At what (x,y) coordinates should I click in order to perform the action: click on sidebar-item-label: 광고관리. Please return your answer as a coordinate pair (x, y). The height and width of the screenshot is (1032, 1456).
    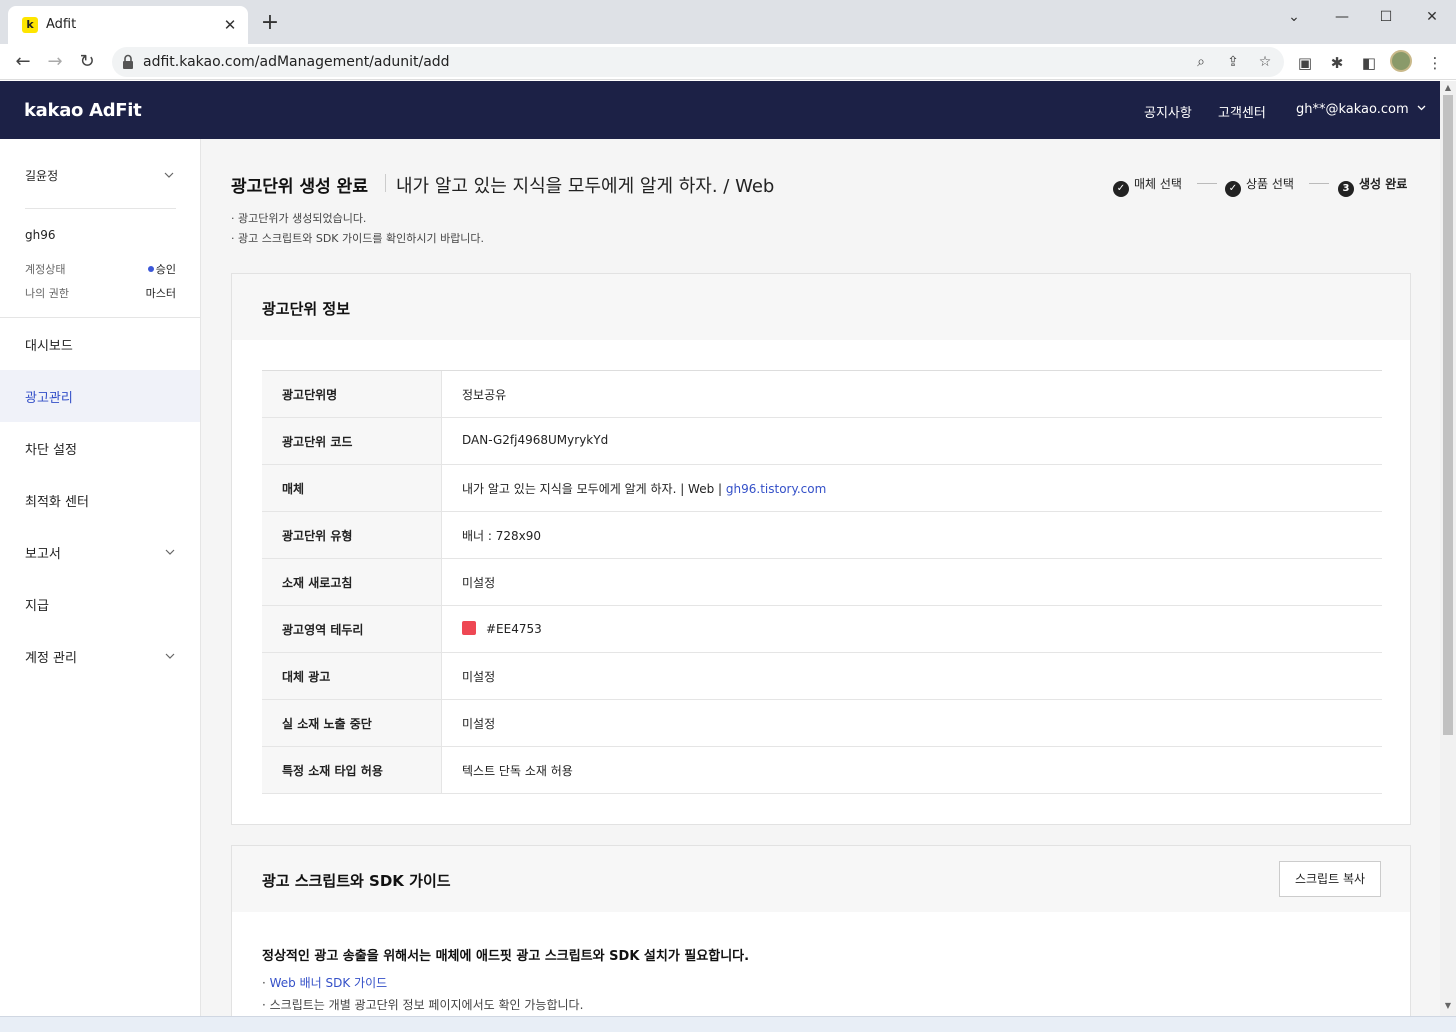
    Looking at the image, I should click on (49, 398).